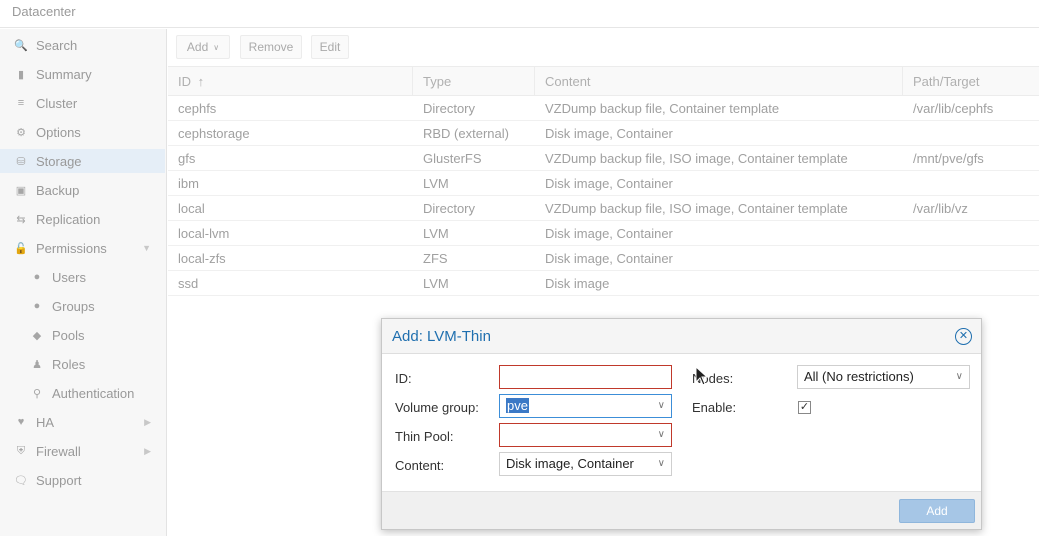  Describe the element at coordinates (191, 208) in the screenshot. I see `table-cell: local` at that location.